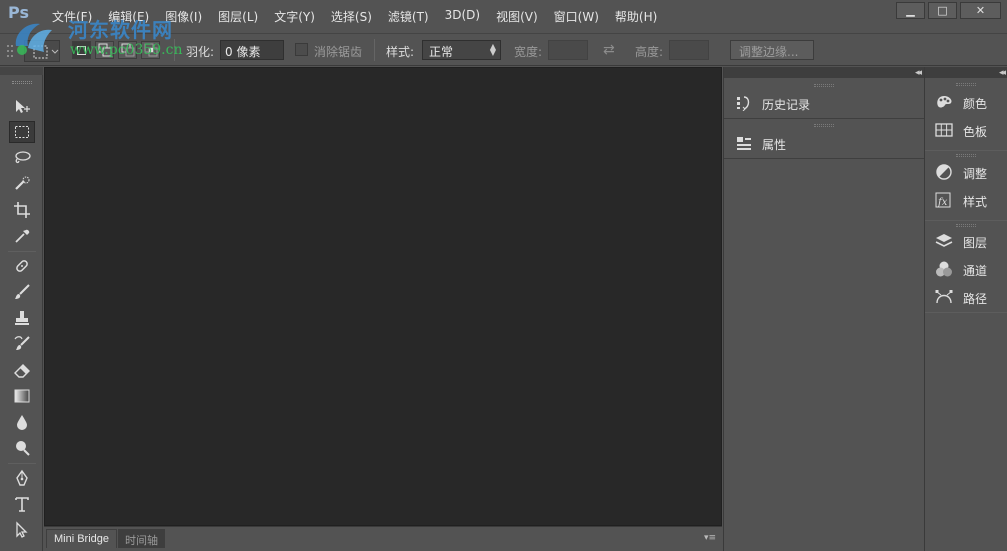 This screenshot has width=1007, height=551. I want to click on history-brush-tool, so click(22, 344).